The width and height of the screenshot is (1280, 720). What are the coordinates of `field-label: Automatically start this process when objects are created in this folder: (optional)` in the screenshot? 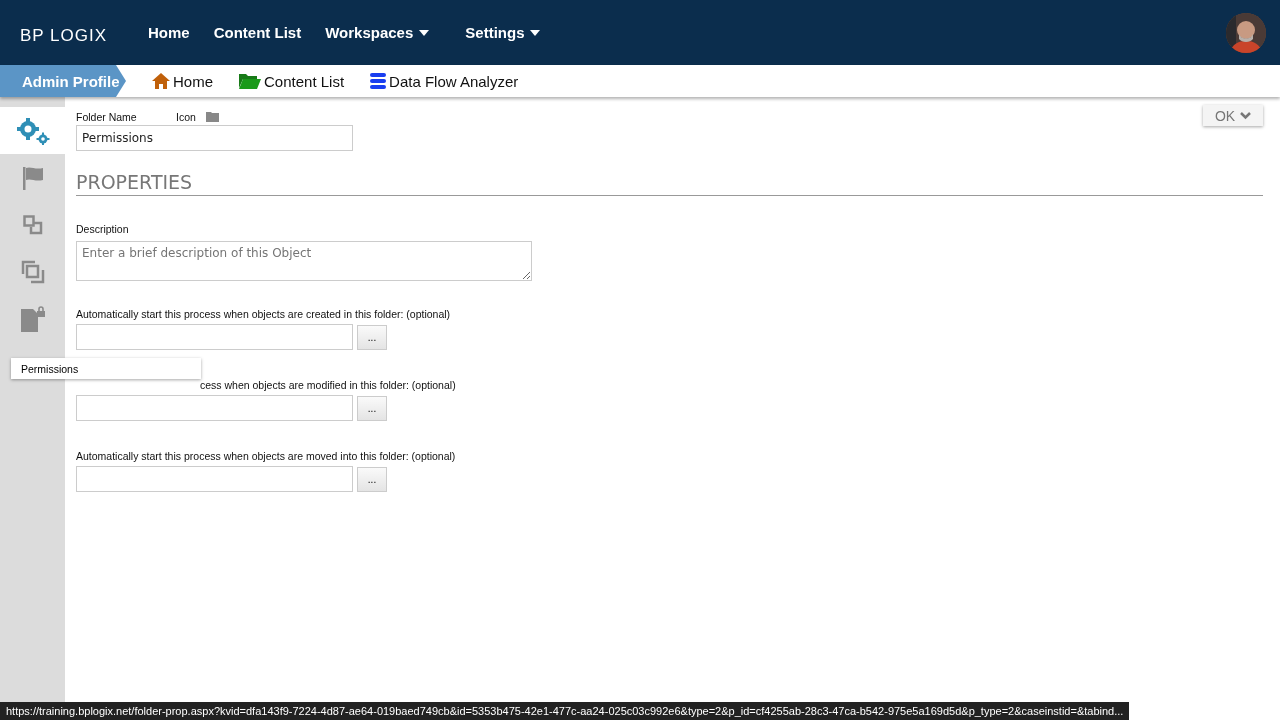 It's located at (263, 314).